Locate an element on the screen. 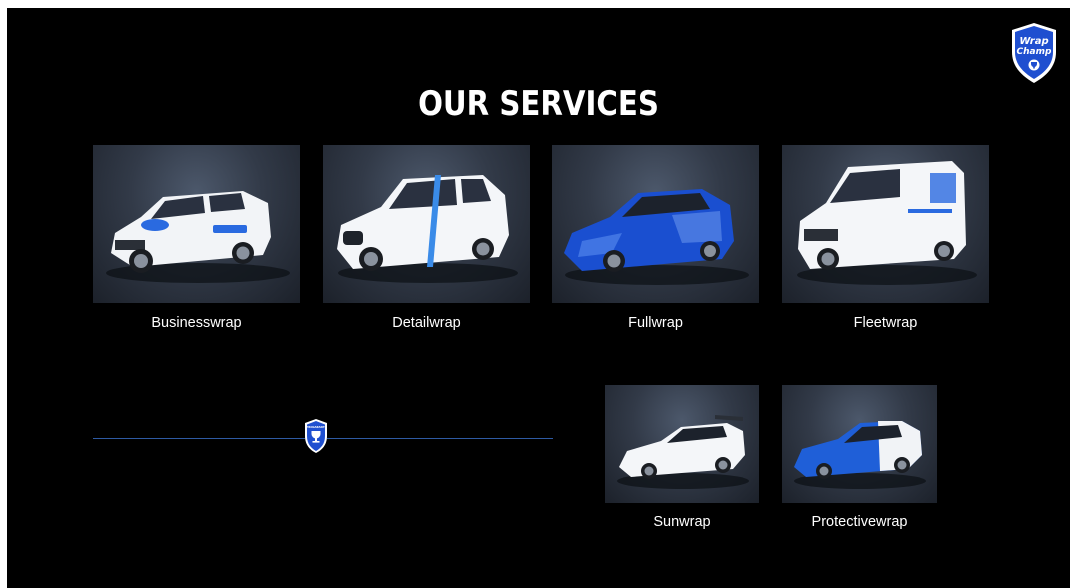 The height and width of the screenshot is (588, 1070). service-label: Sunwrap is located at coordinates (682, 522).